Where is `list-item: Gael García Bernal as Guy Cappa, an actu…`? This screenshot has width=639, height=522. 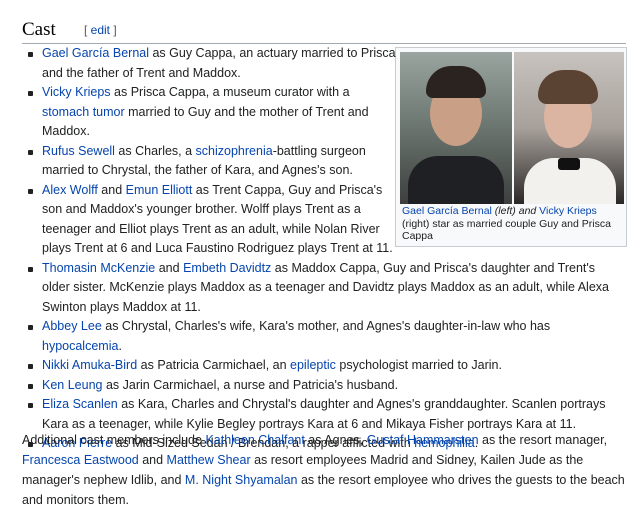
list-item: Gael García Bernal as Guy Cappa, an actu… is located at coordinates (209, 63).